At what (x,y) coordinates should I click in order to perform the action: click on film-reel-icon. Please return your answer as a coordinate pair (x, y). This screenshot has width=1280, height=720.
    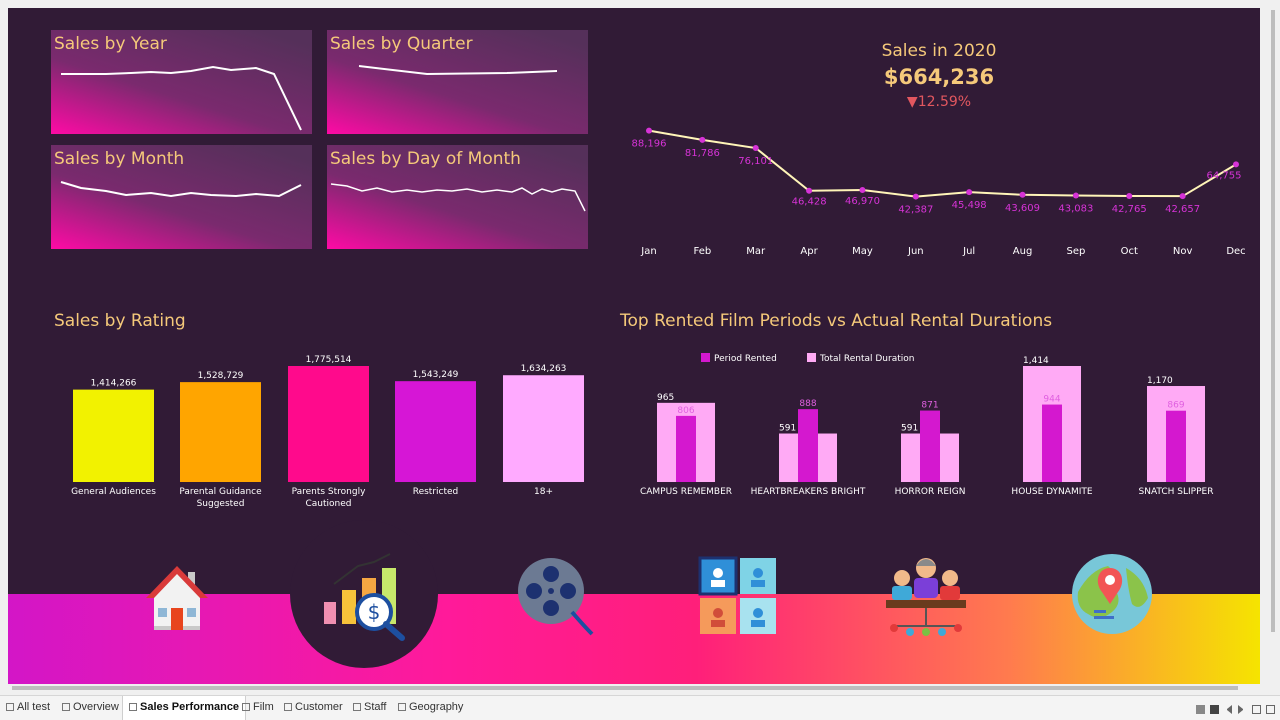
    Looking at the image, I should click on (556, 596).